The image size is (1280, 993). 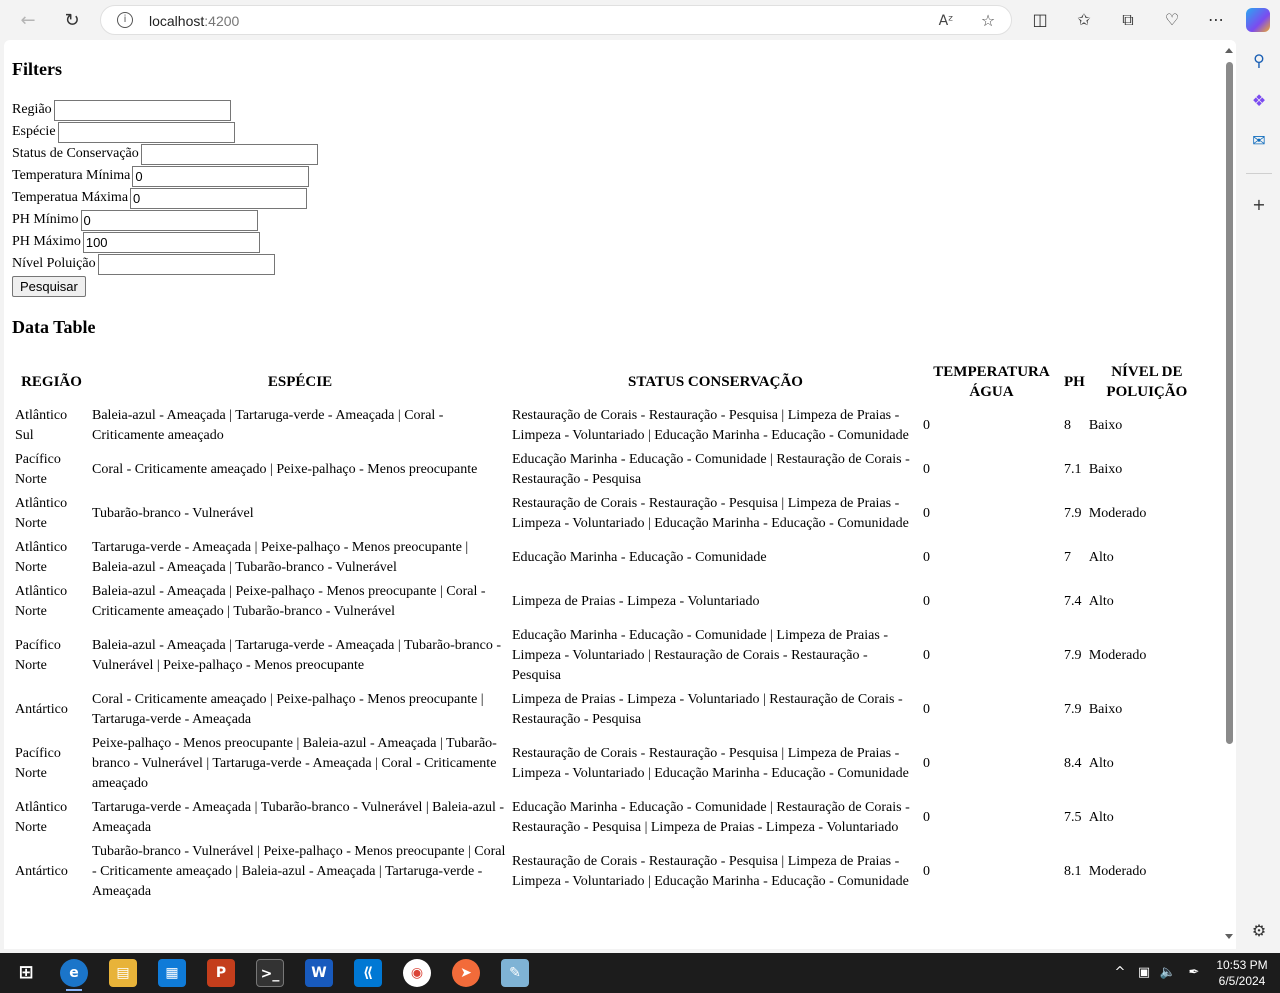 I want to click on store-icon: ▦, so click(x=172, y=973).